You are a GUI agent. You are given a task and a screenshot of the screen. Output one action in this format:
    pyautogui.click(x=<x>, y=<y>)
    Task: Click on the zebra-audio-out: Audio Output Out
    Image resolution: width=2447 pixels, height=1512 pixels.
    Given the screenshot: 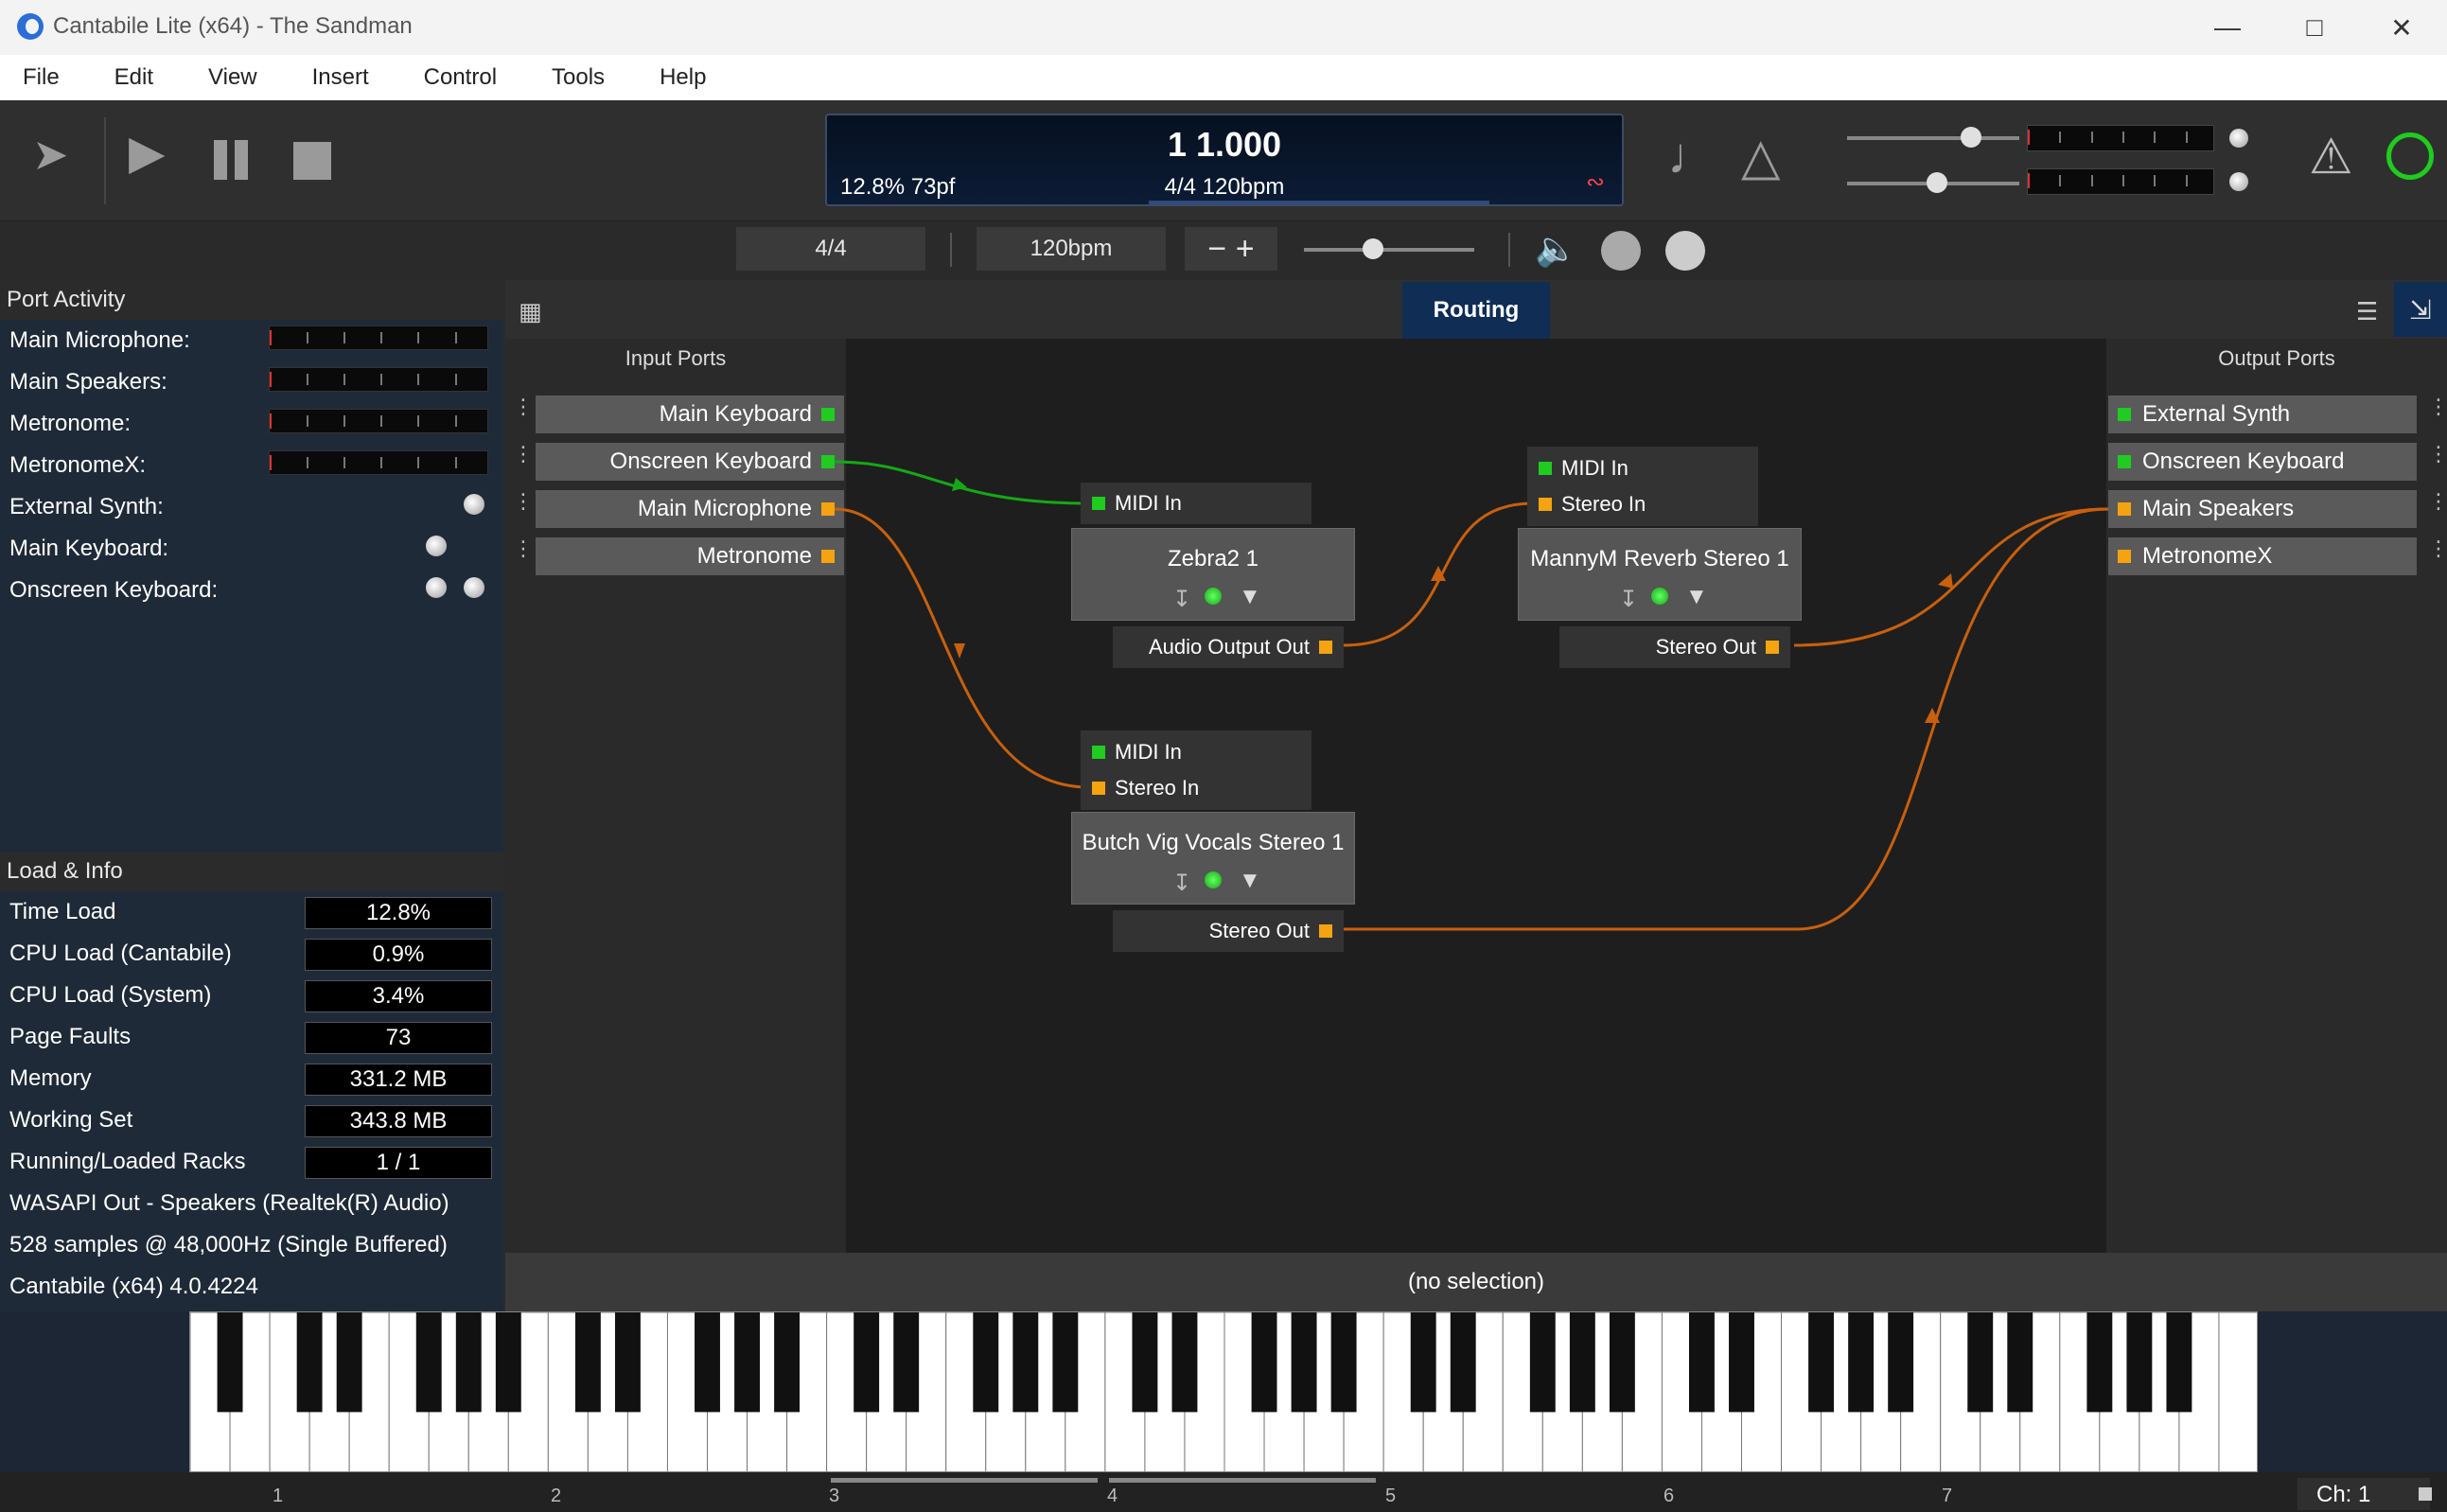 What is the action you would take?
    pyautogui.click(x=1229, y=647)
    